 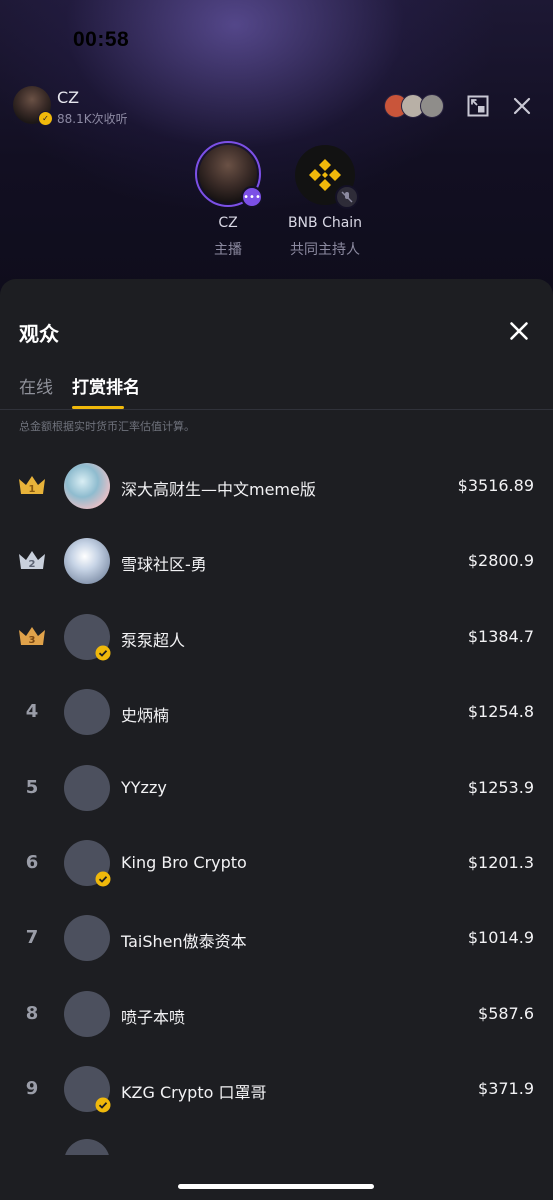 What do you see at coordinates (276, 1186) in the screenshot?
I see `home-indicator` at bounding box center [276, 1186].